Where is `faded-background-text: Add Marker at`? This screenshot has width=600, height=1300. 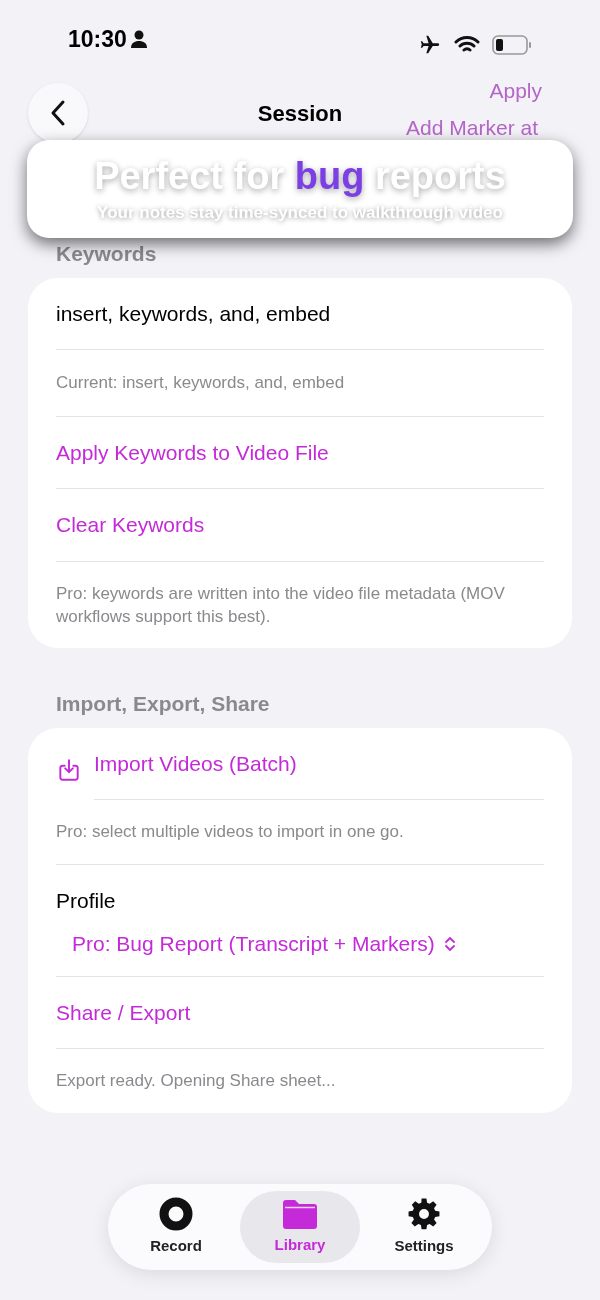
faded-background-text: Add Marker at is located at coordinates (472, 128).